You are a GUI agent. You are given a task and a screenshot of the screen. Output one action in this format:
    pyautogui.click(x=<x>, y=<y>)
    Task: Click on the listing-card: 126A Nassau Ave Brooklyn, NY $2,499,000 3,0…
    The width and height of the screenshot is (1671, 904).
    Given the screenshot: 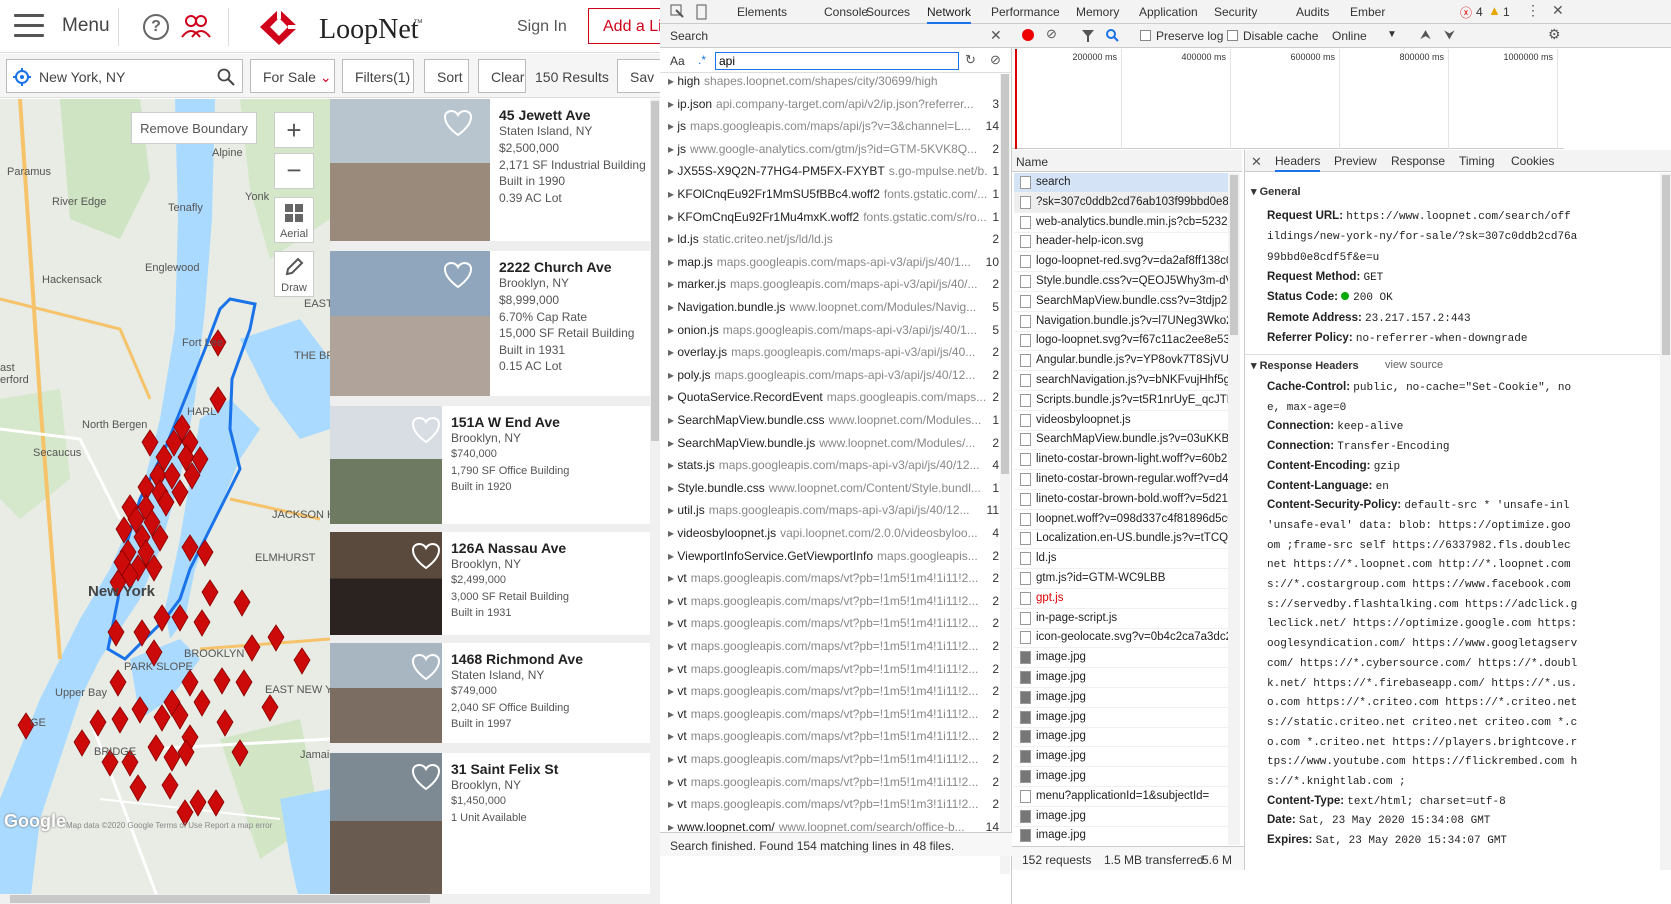 What is the action you would take?
    pyautogui.click(x=490, y=583)
    